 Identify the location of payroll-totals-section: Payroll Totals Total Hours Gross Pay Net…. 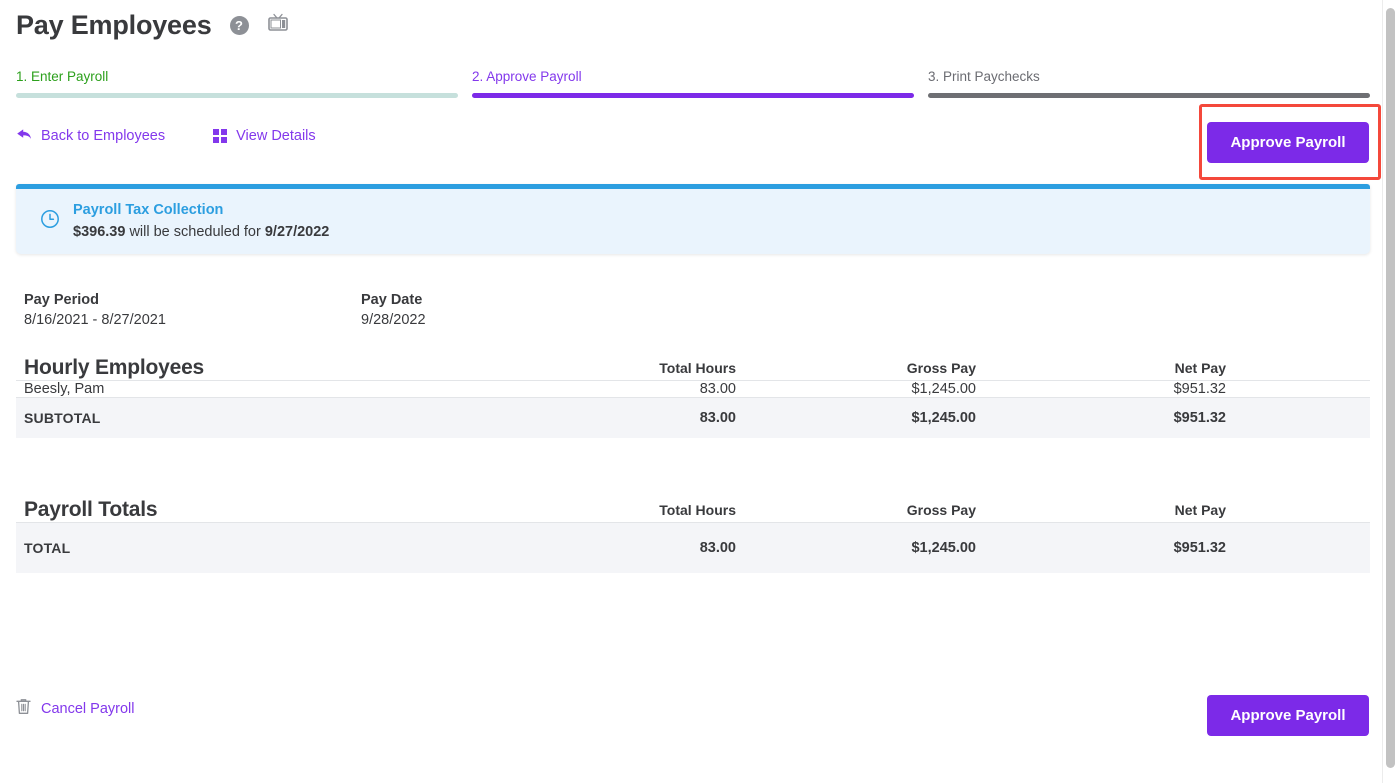
(693, 535).